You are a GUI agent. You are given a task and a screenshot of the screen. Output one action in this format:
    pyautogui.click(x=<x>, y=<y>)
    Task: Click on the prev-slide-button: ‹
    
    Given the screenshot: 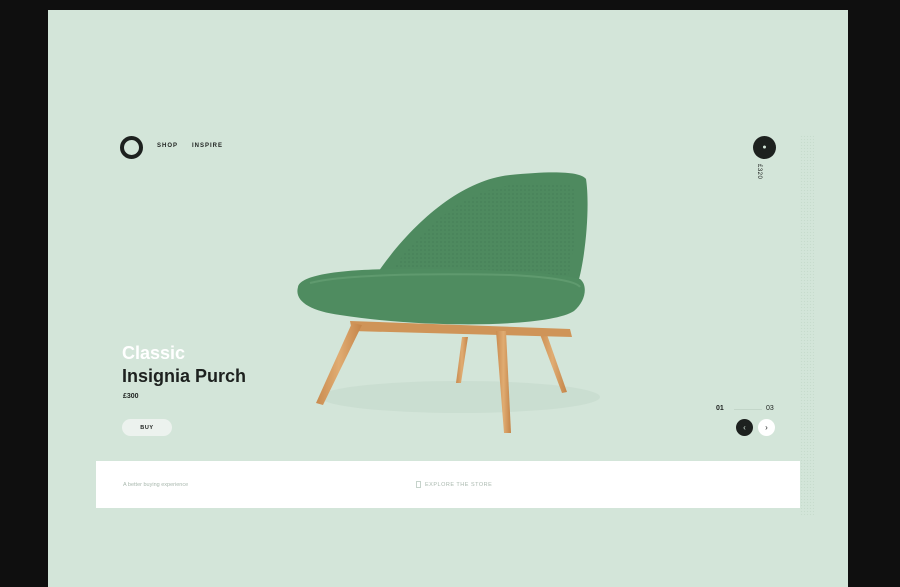 What is the action you would take?
    pyautogui.click(x=744, y=427)
    